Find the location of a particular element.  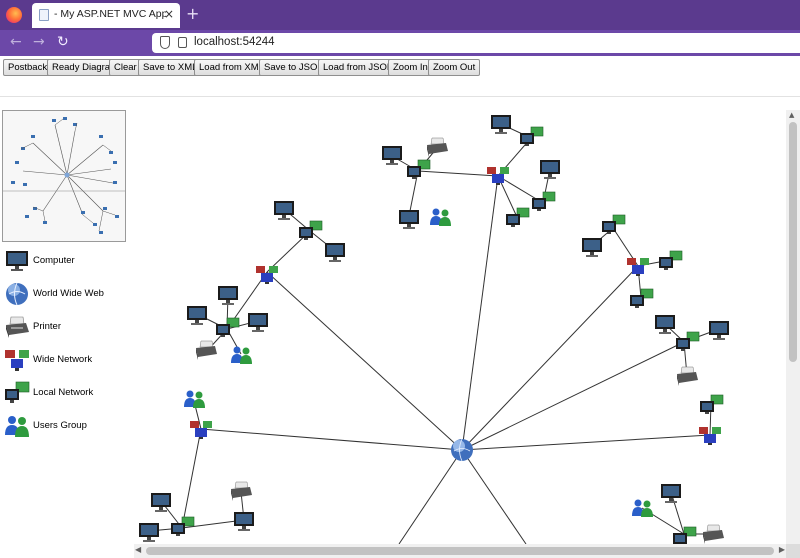

printer-icon is located at coordinates (17, 327).